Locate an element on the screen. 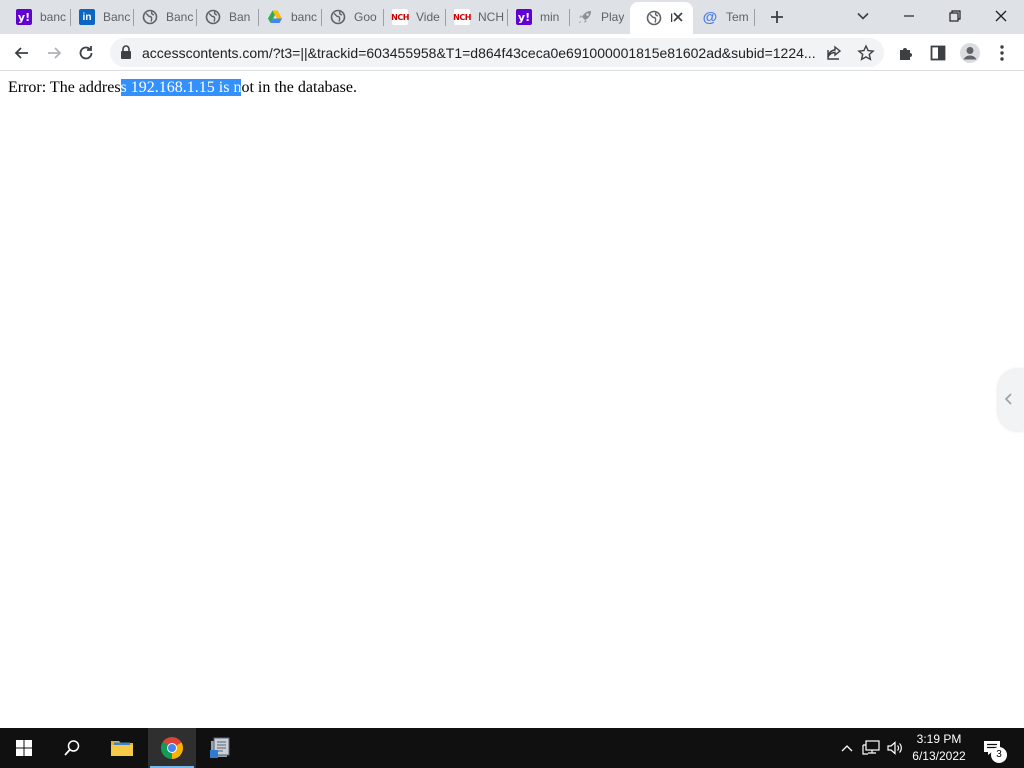 This screenshot has width=1024, height=768. extensions-button is located at coordinates (906, 53).